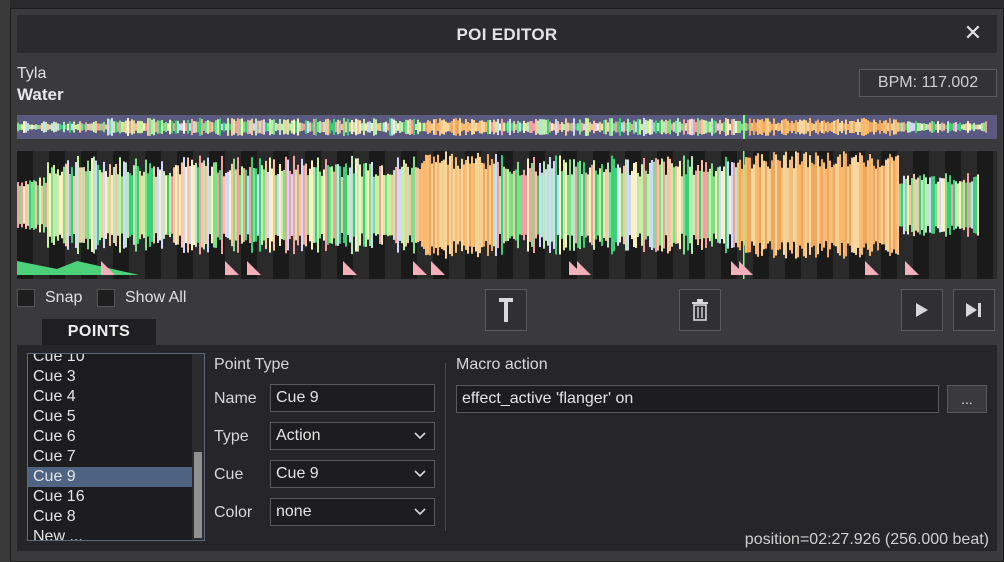 Image resolution: width=1004 pixels, height=562 pixels. I want to click on list-item: Cue 3, so click(116, 377).